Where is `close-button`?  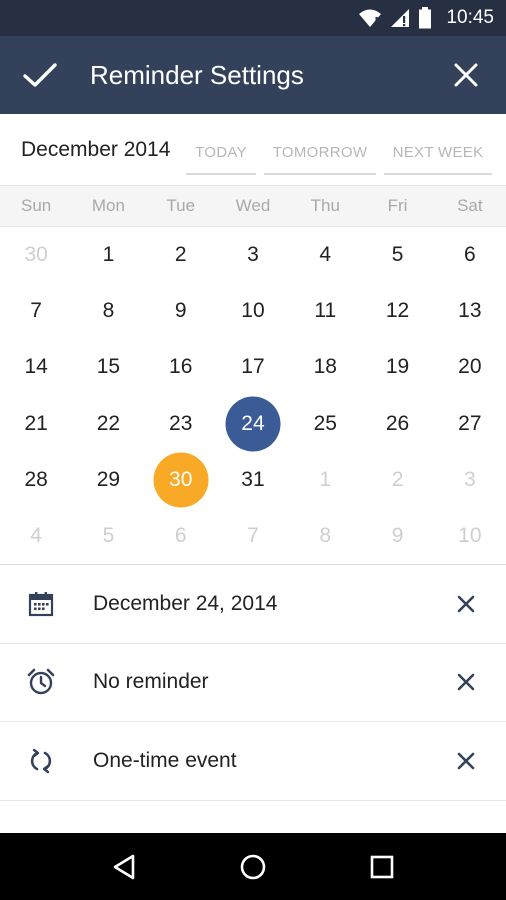 close-button is located at coordinates (466, 75).